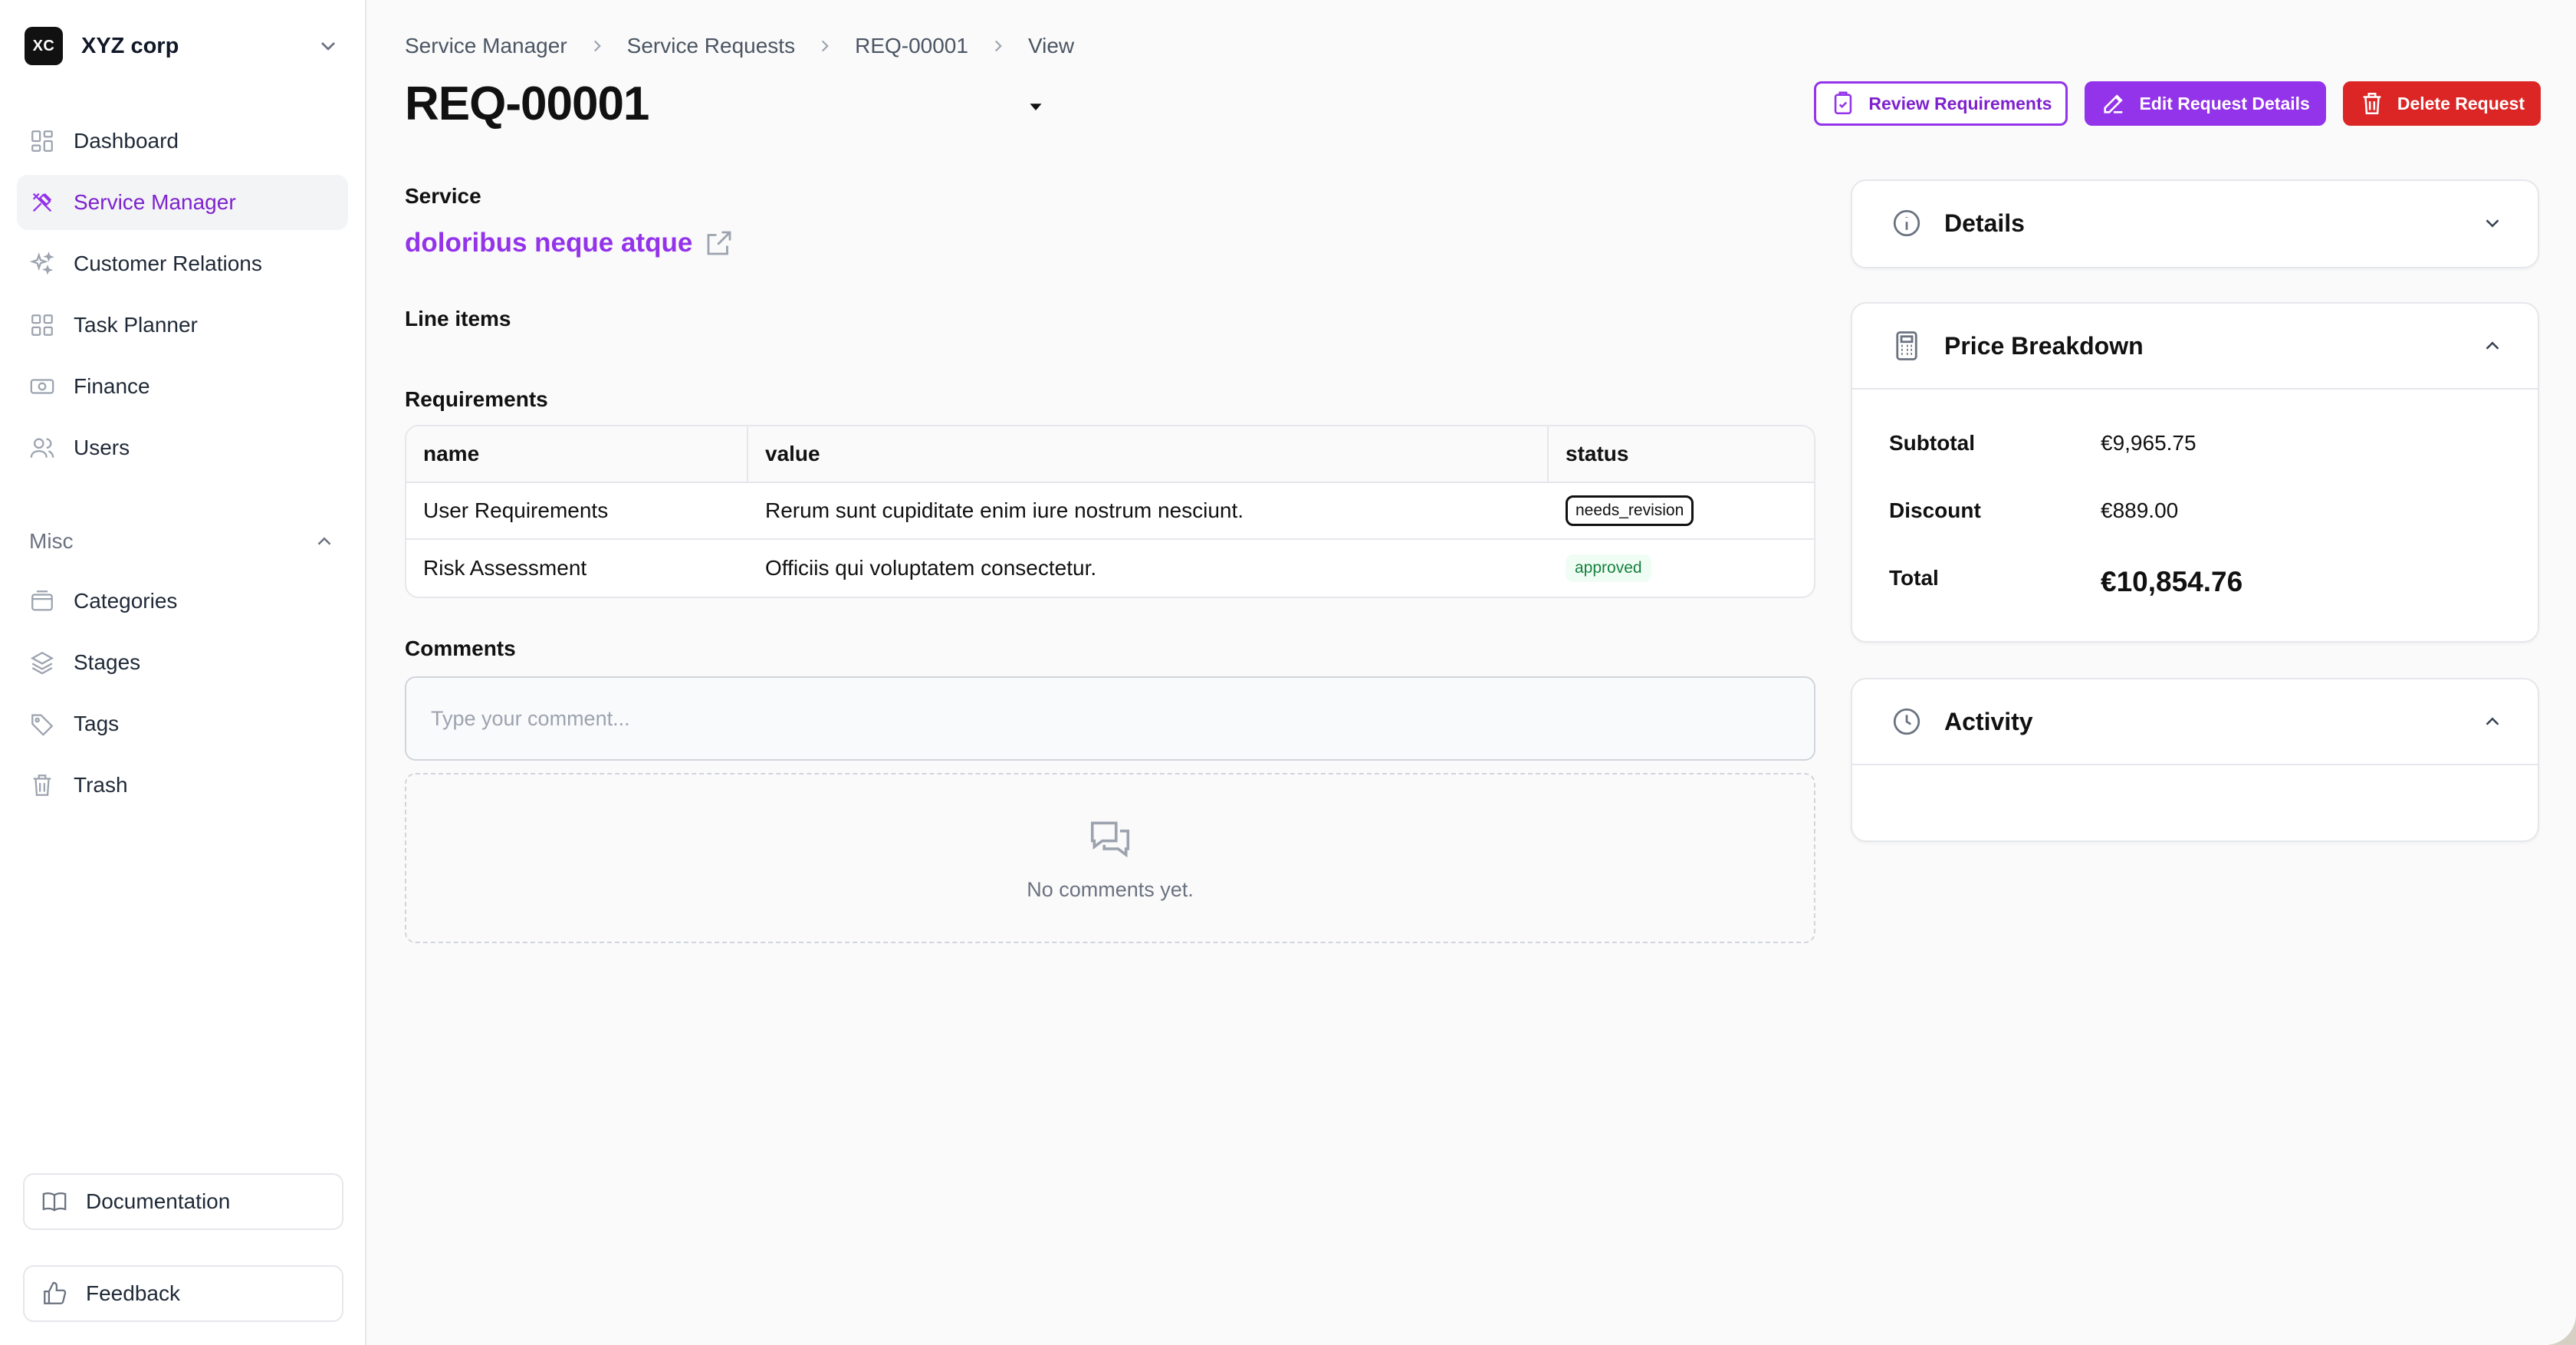  What do you see at coordinates (183, 1201) in the screenshot?
I see `documentation-button: Documentation` at bounding box center [183, 1201].